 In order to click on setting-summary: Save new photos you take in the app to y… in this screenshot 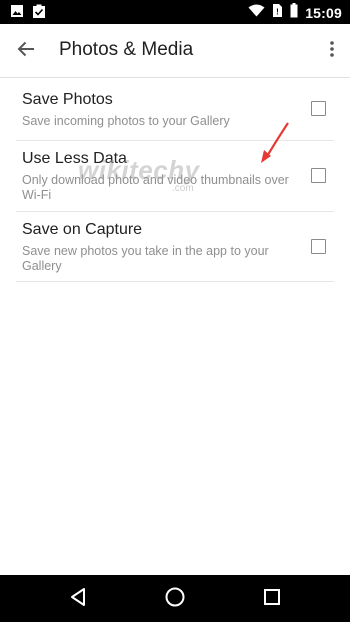, I will do `click(145, 258)`.